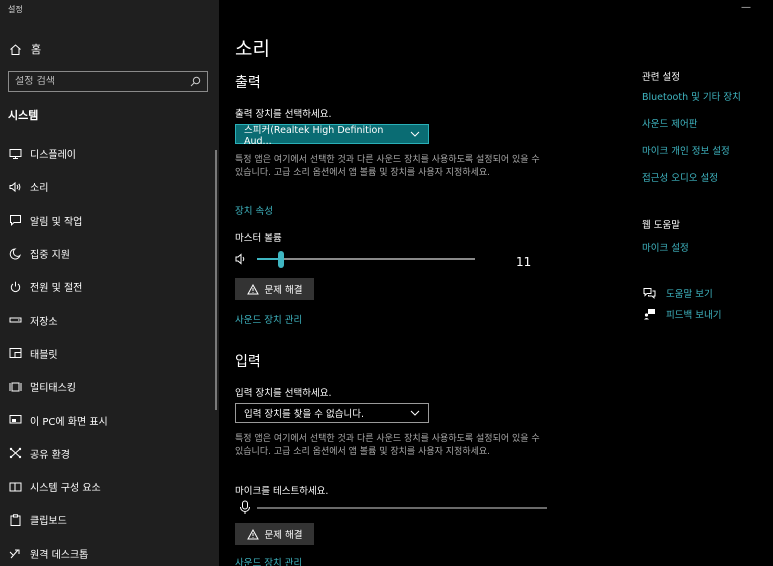 The height and width of the screenshot is (566, 773). Describe the element at coordinates (15, 453) in the screenshot. I see `shared-experiences-icon` at that location.